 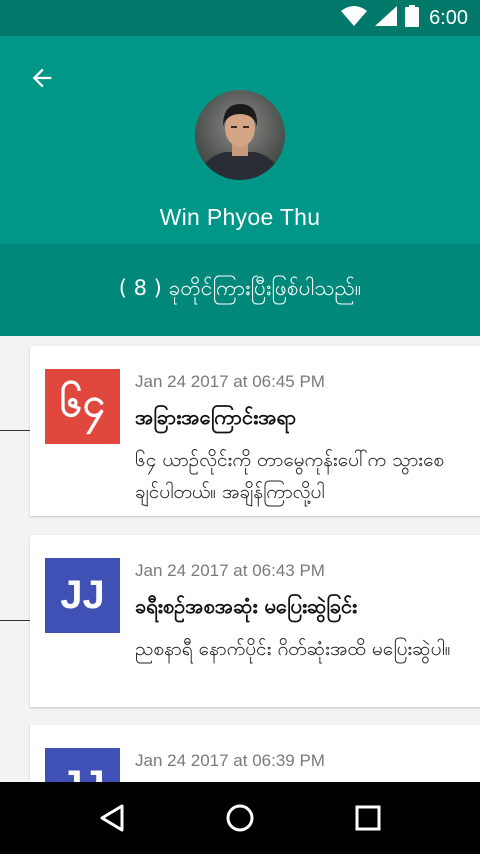 What do you see at coordinates (230, 760) in the screenshot?
I see `report-date: Jan 24 2017 at 06:39 PM` at bounding box center [230, 760].